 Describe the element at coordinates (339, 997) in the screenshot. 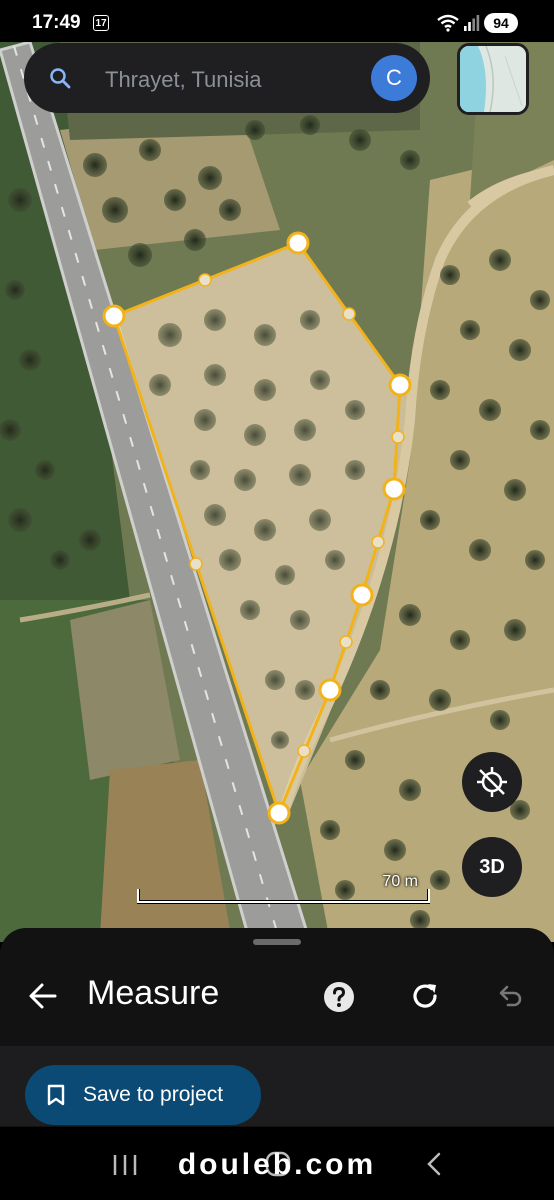

I see `help-icon` at that location.